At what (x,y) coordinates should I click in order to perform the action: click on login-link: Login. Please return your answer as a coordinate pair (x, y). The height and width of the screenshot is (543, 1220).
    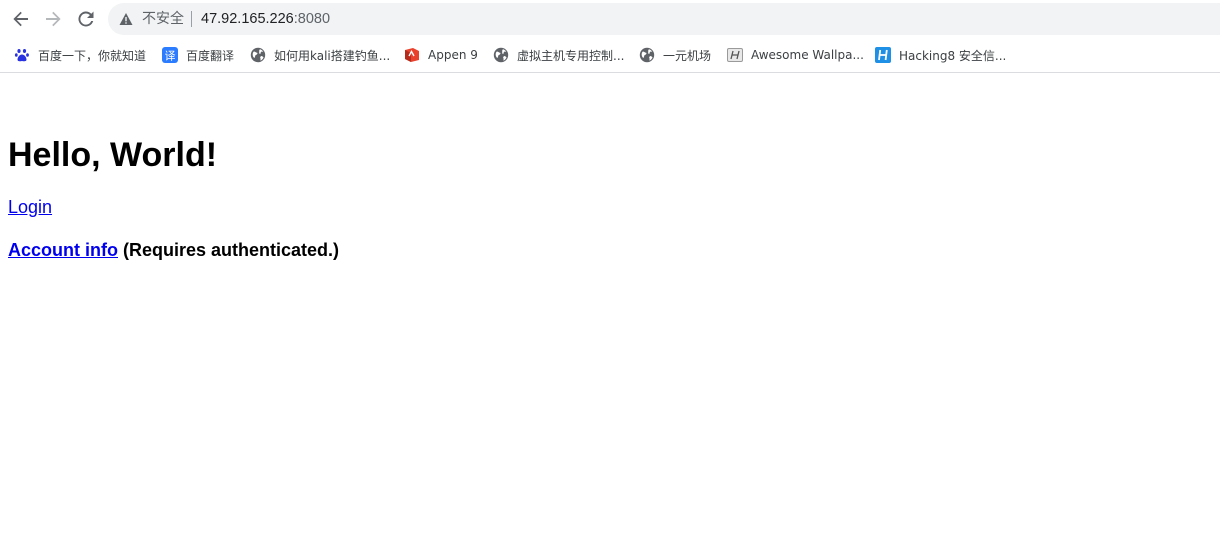
    Looking at the image, I should click on (30, 207).